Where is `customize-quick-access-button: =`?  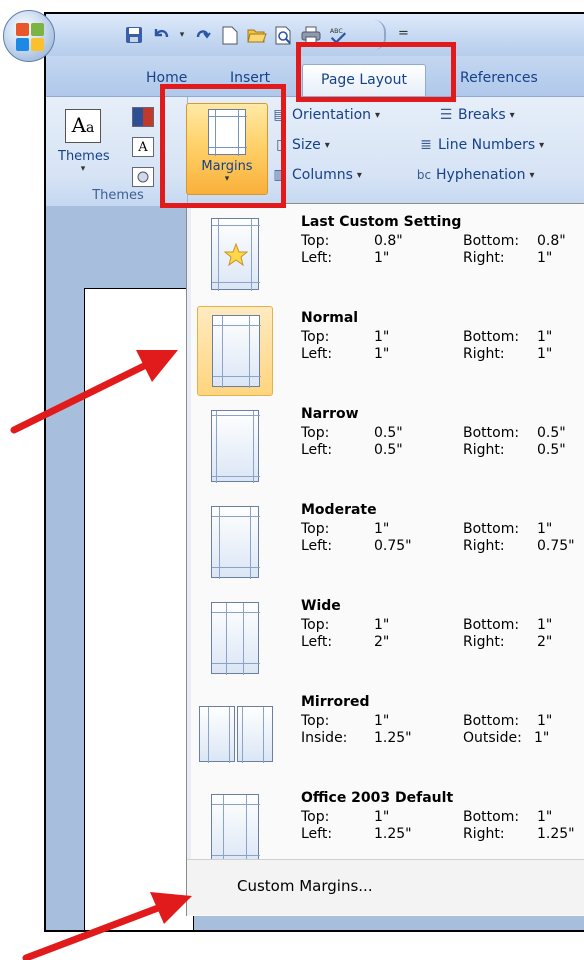 customize-quick-access-button: = is located at coordinates (403, 33).